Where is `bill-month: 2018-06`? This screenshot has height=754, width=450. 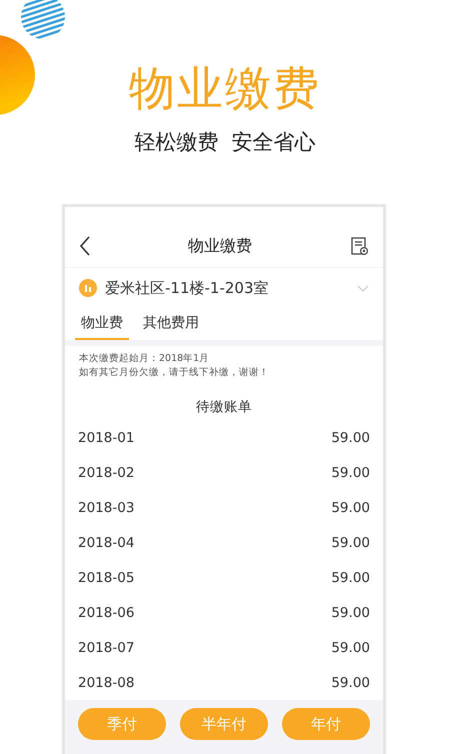 bill-month: 2018-06 is located at coordinates (106, 612).